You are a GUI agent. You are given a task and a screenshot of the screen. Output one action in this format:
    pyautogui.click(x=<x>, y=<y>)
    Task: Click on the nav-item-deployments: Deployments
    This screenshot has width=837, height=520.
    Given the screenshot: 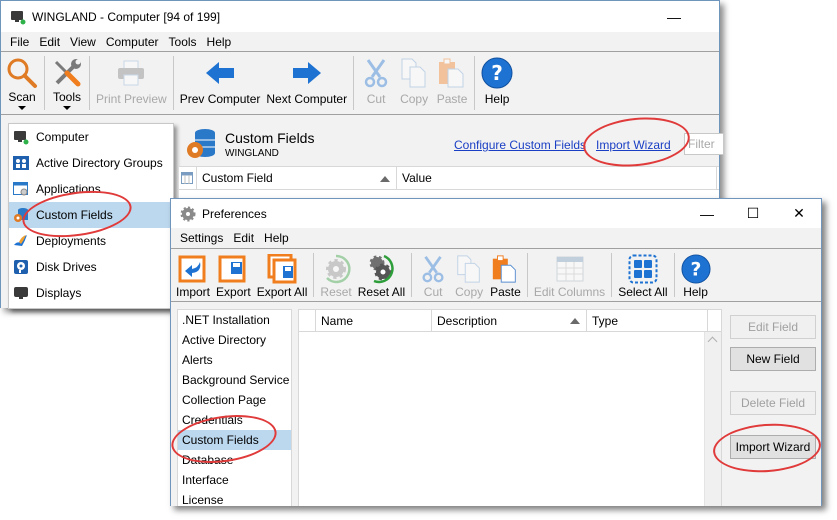 What is the action you would take?
    pyautogui.click(x=91, y=241)
    